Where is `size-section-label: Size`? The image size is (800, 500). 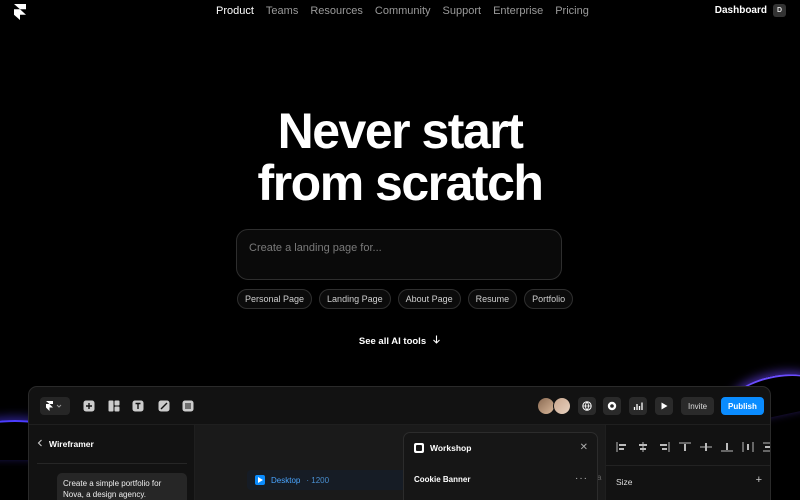 size-section-label: Size is located at coordinates (624, 482).